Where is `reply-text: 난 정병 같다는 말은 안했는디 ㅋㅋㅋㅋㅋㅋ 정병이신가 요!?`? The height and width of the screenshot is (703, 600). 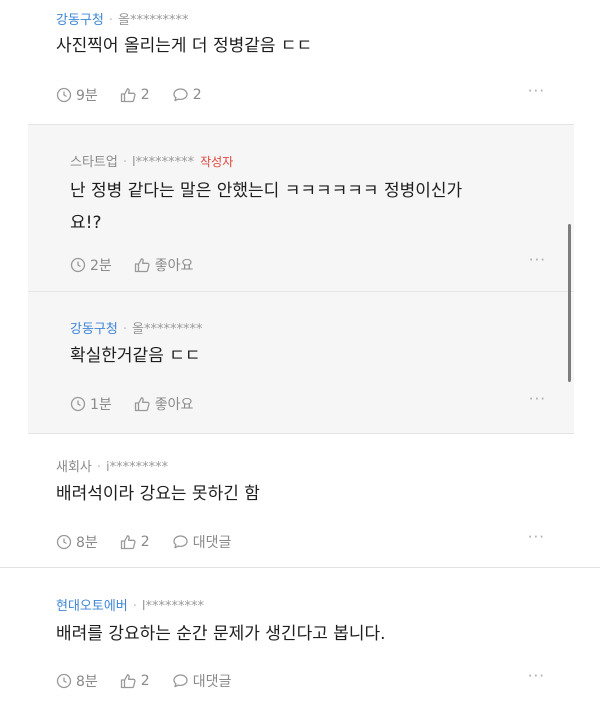 reply-text: 난 정병 같다는 말은 안했는디 ㅋㅋㅋㅋㅋㅋ 정병이신가 요!? is located at coordinates (266, 207).